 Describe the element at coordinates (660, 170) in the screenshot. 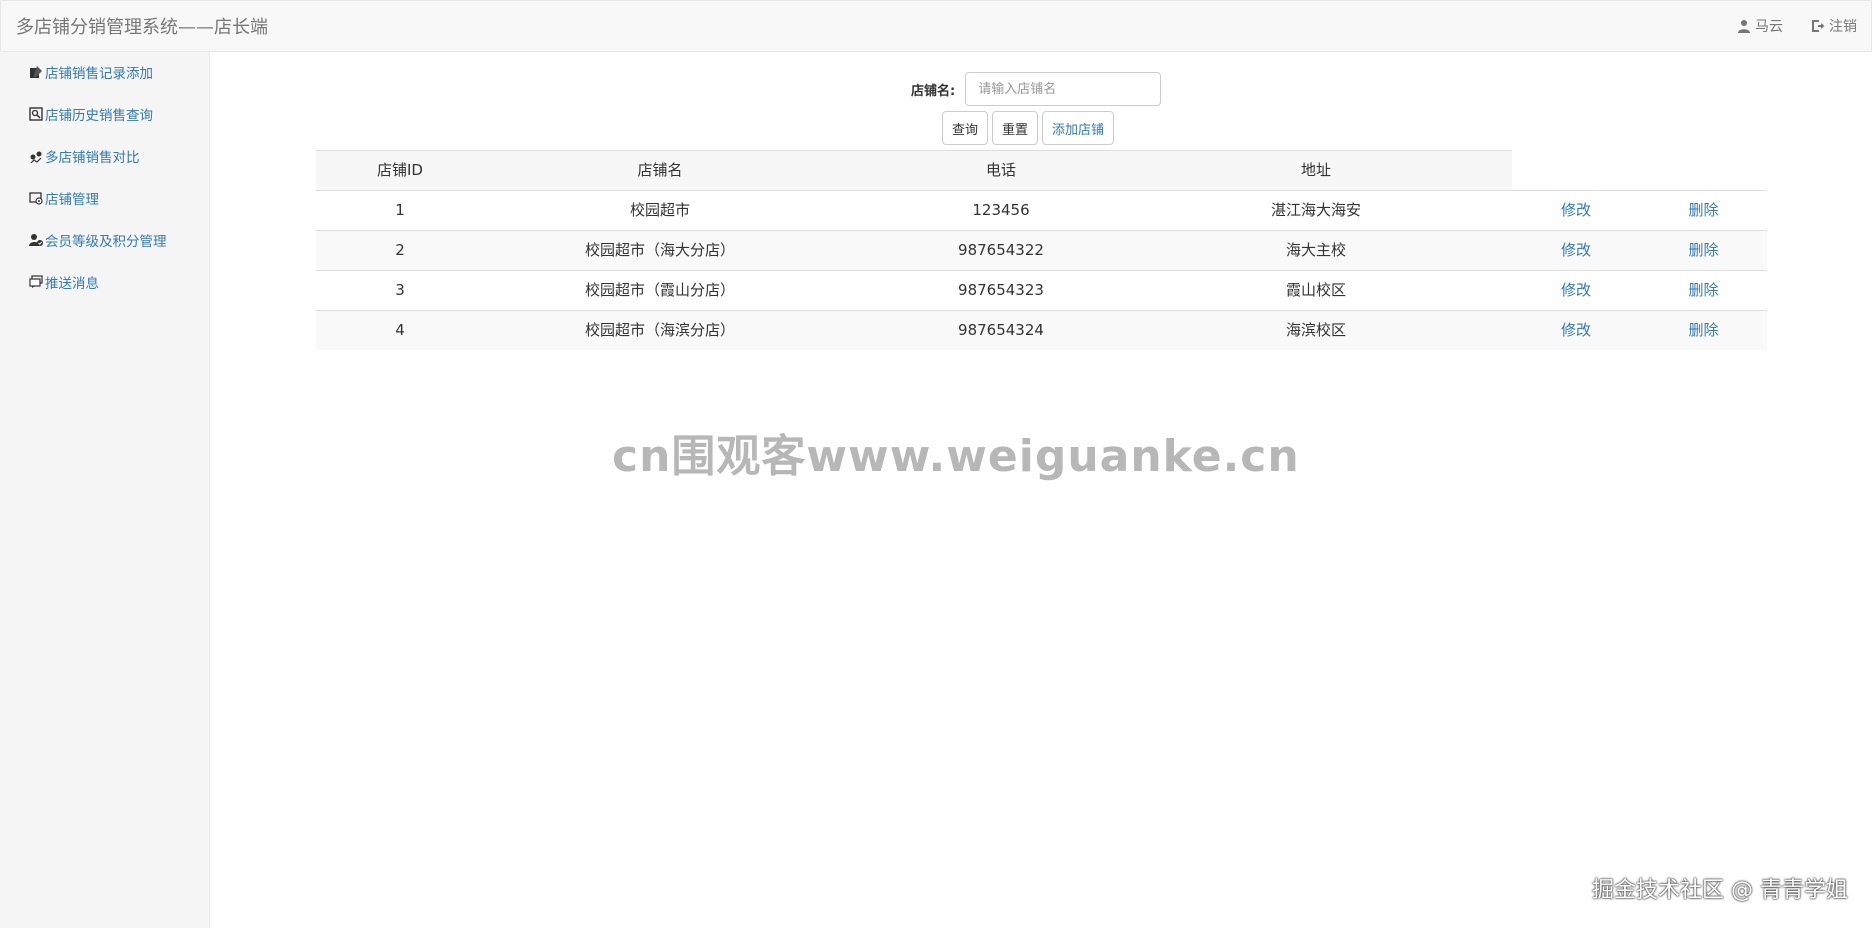

I see `header-shop-name: 店铺名` at that location.